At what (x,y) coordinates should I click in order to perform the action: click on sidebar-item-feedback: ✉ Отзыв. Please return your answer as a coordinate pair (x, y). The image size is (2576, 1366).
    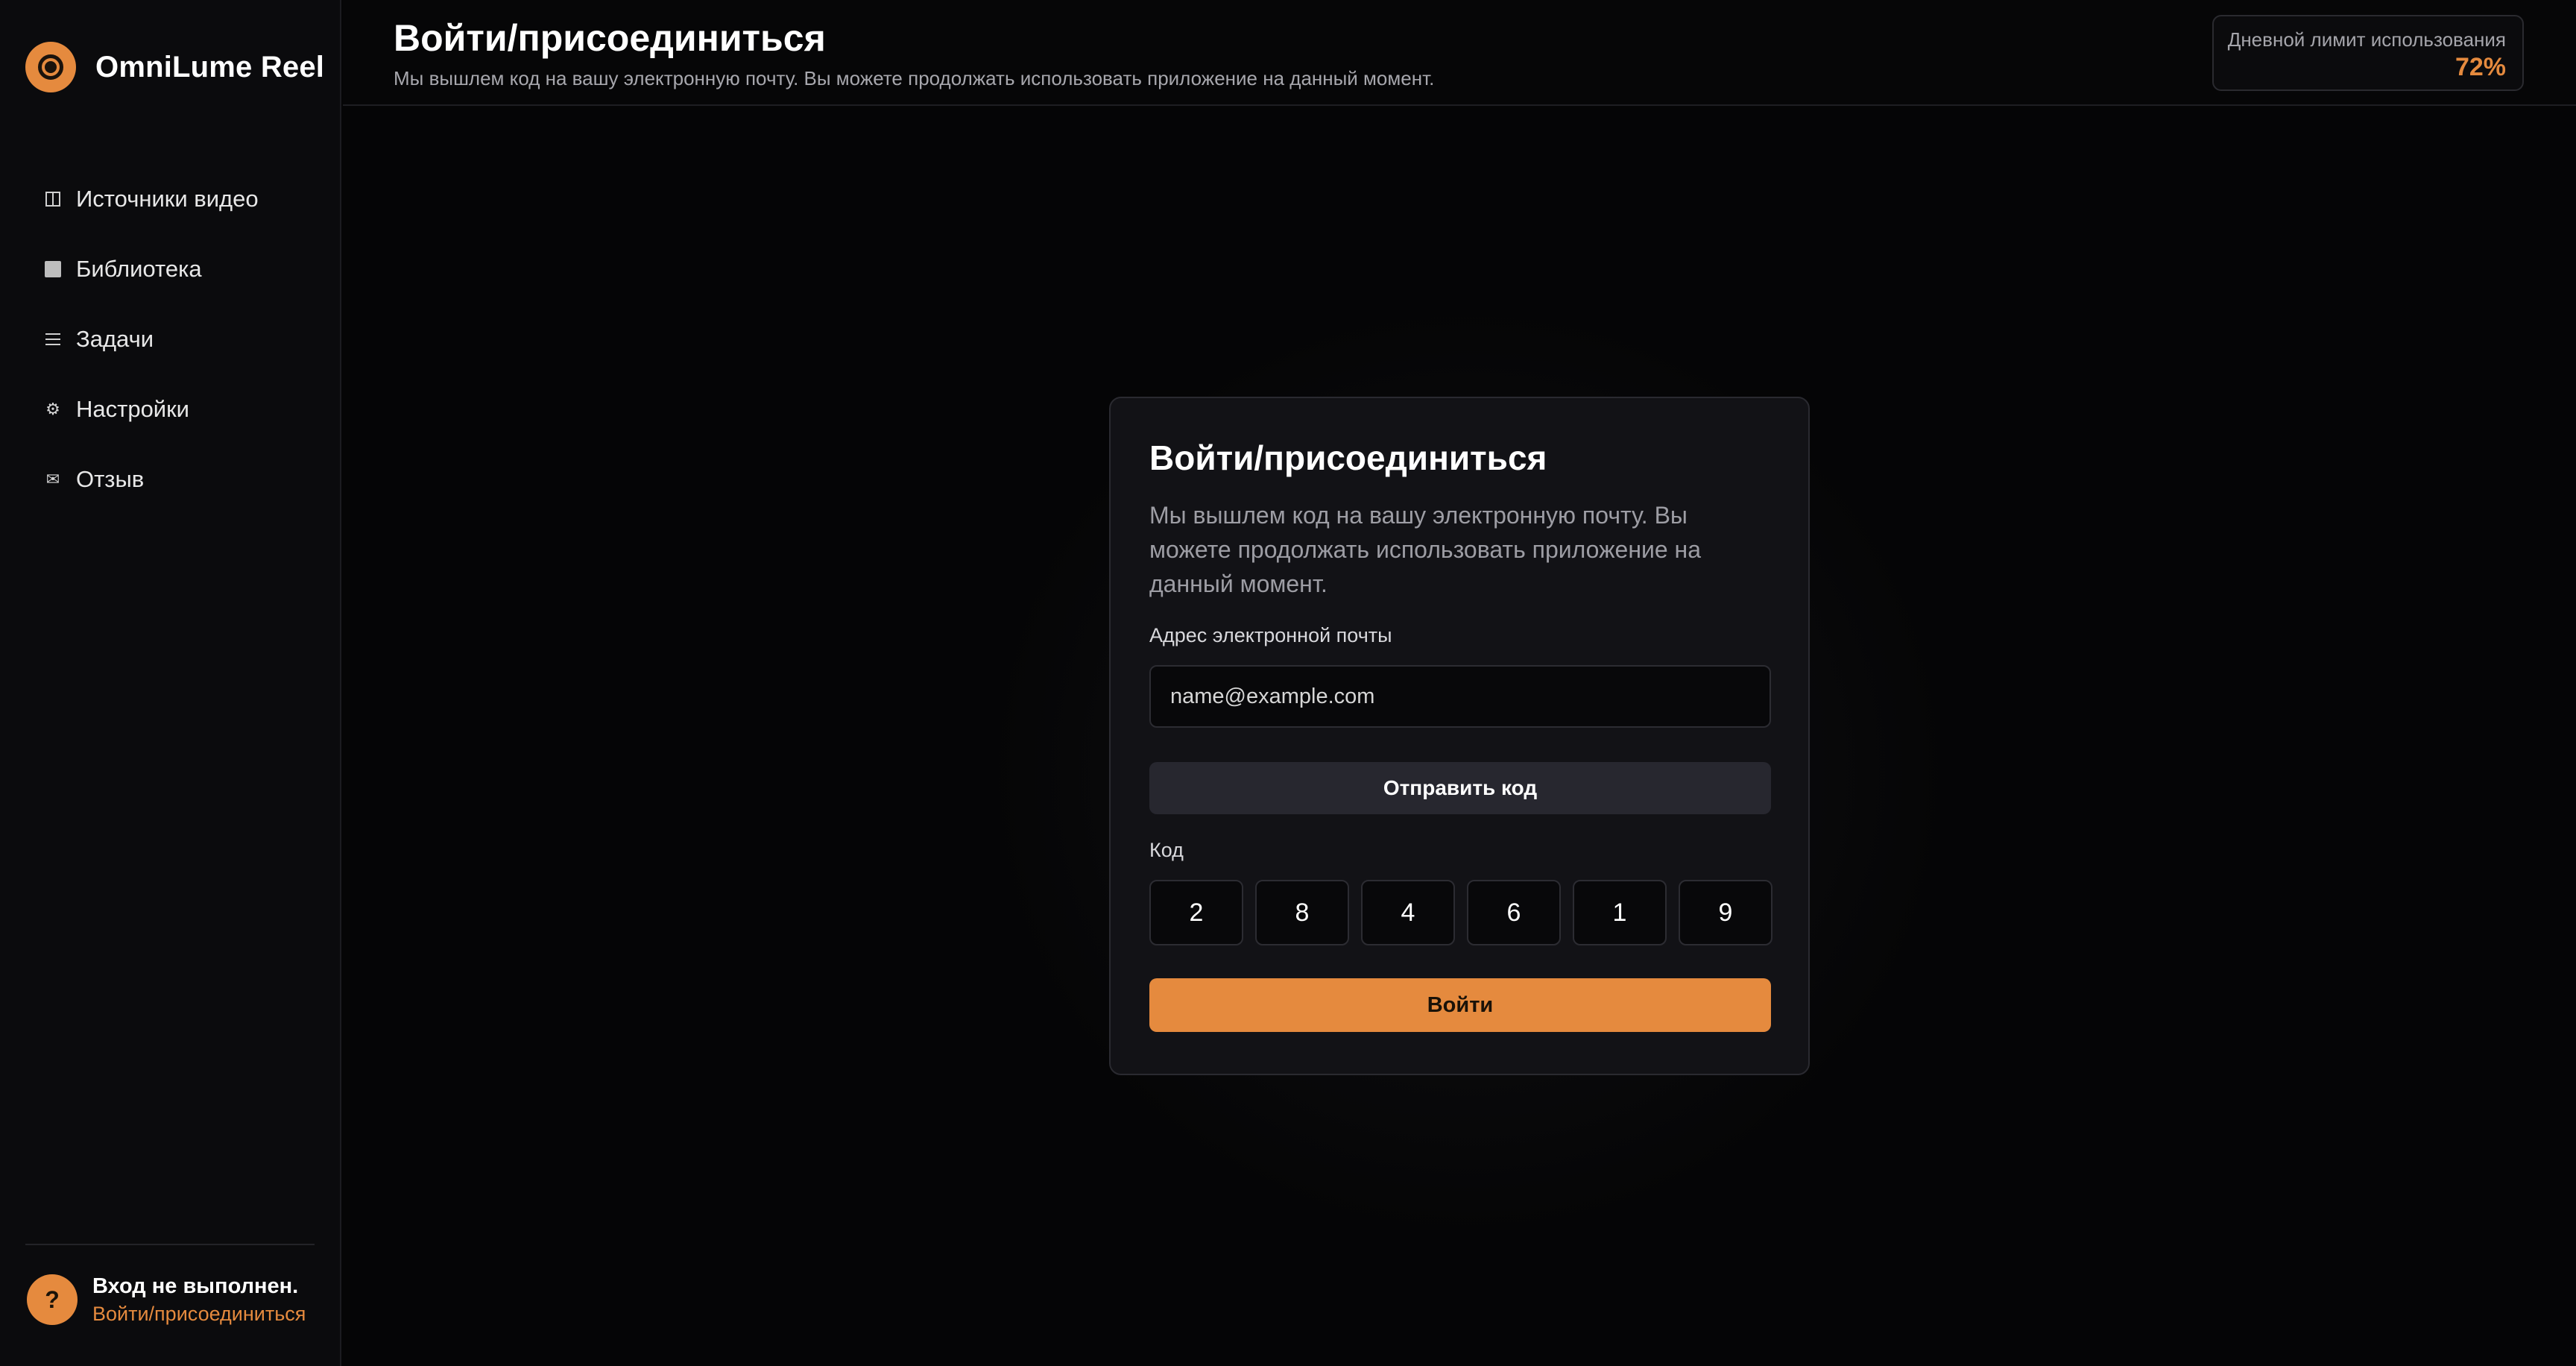
    Looking at the image, I should click on (170, 479).